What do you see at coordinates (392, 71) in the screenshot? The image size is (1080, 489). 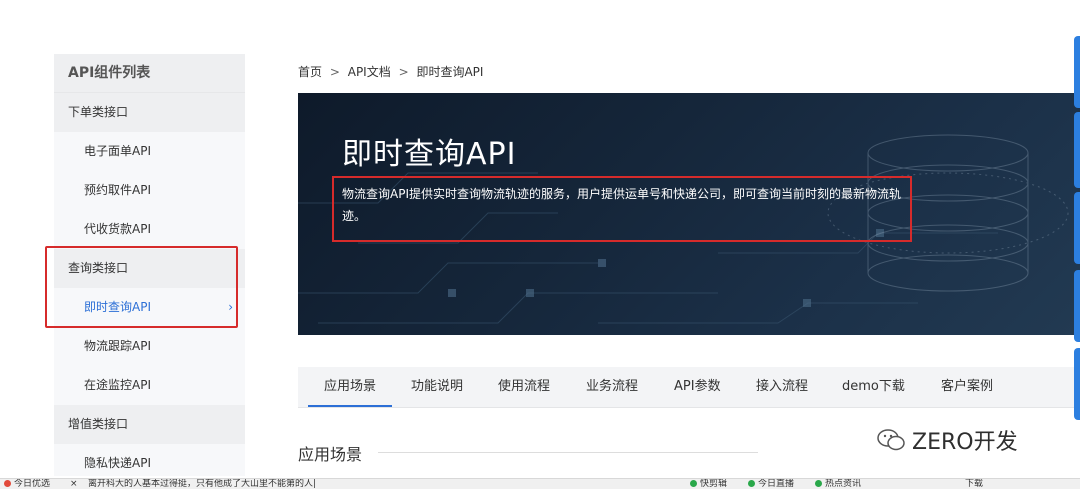 I see `breadcrumb: 首页 > API文档 > 即时查询API` at bounding box center [392, 71].